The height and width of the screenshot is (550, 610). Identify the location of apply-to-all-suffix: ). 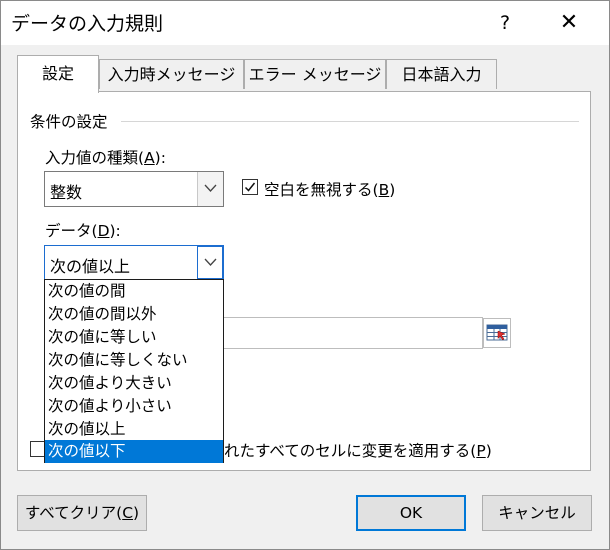
(488, 451).